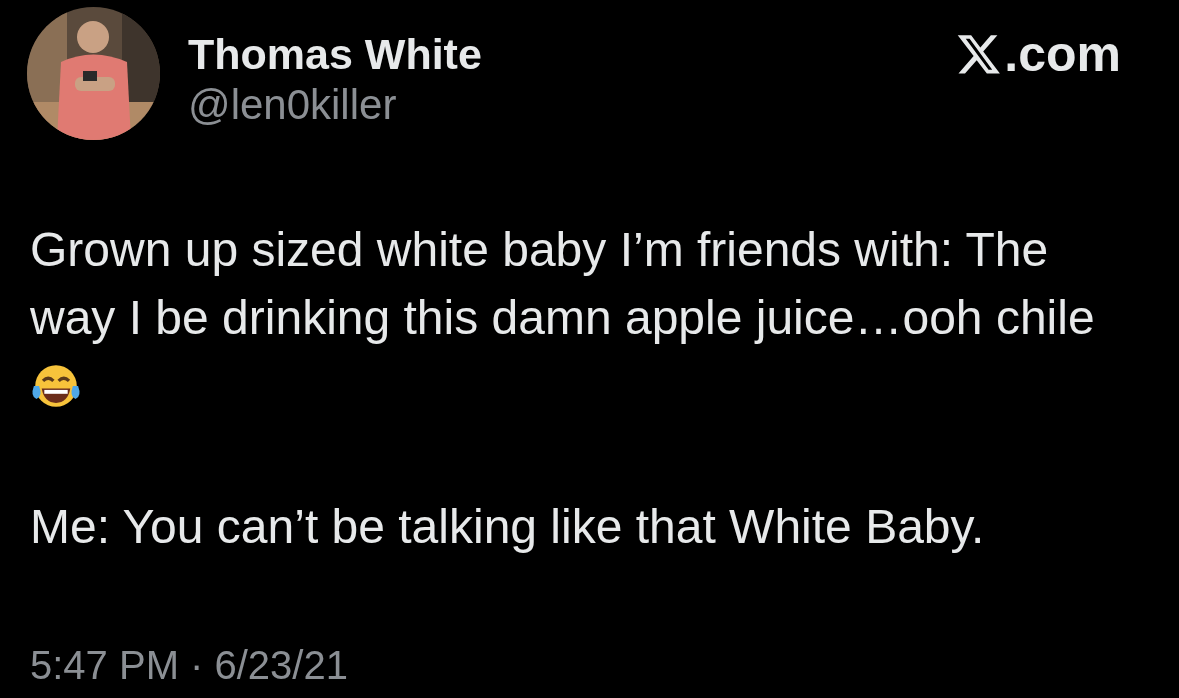  I want to click on brand-text: .com, so click(1062, 54).